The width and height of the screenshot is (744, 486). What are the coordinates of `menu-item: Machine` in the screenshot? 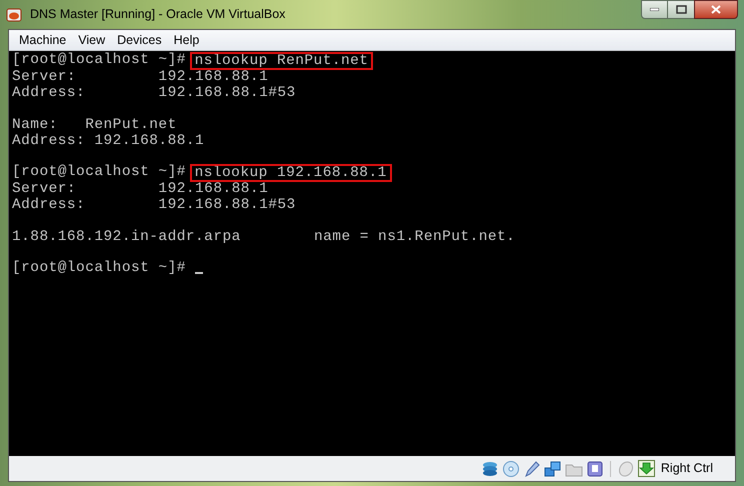 It's located at (42, 40).